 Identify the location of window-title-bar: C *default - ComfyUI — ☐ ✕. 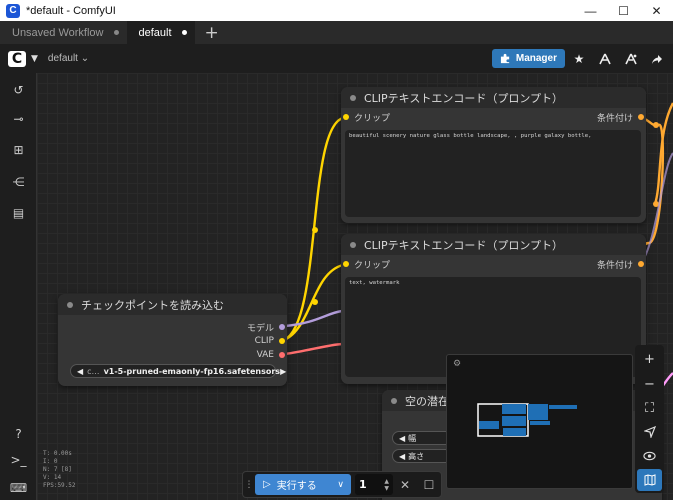
(336, 10).